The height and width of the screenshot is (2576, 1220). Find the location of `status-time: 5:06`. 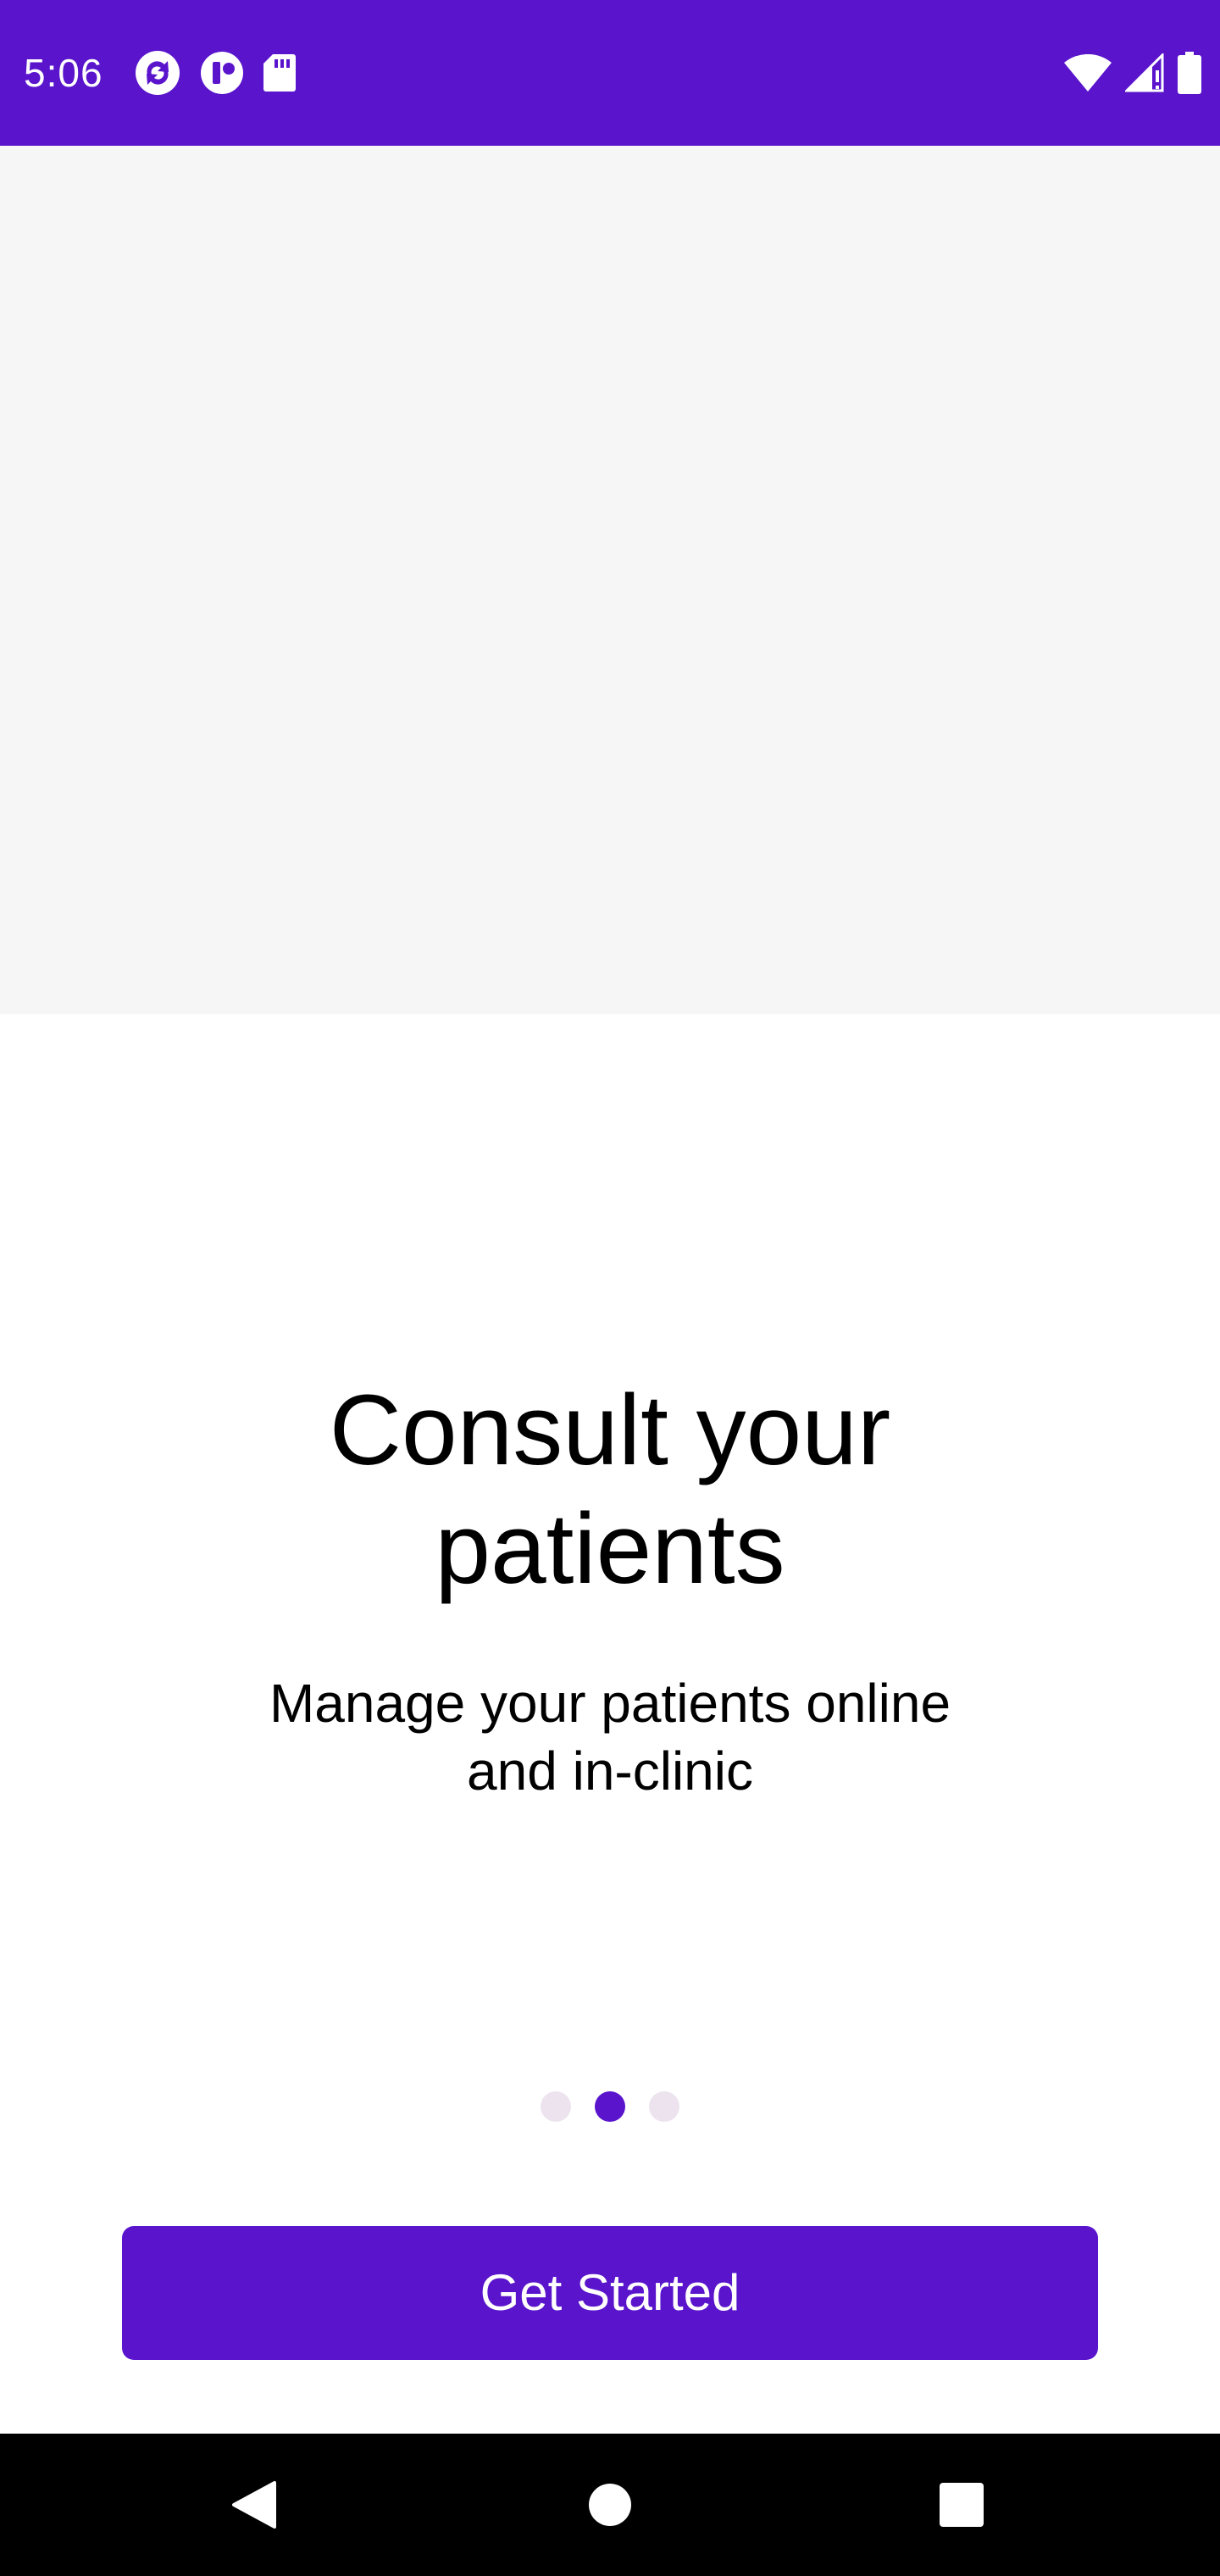

status-time: 5:06 is located at coordinates (63, 73).